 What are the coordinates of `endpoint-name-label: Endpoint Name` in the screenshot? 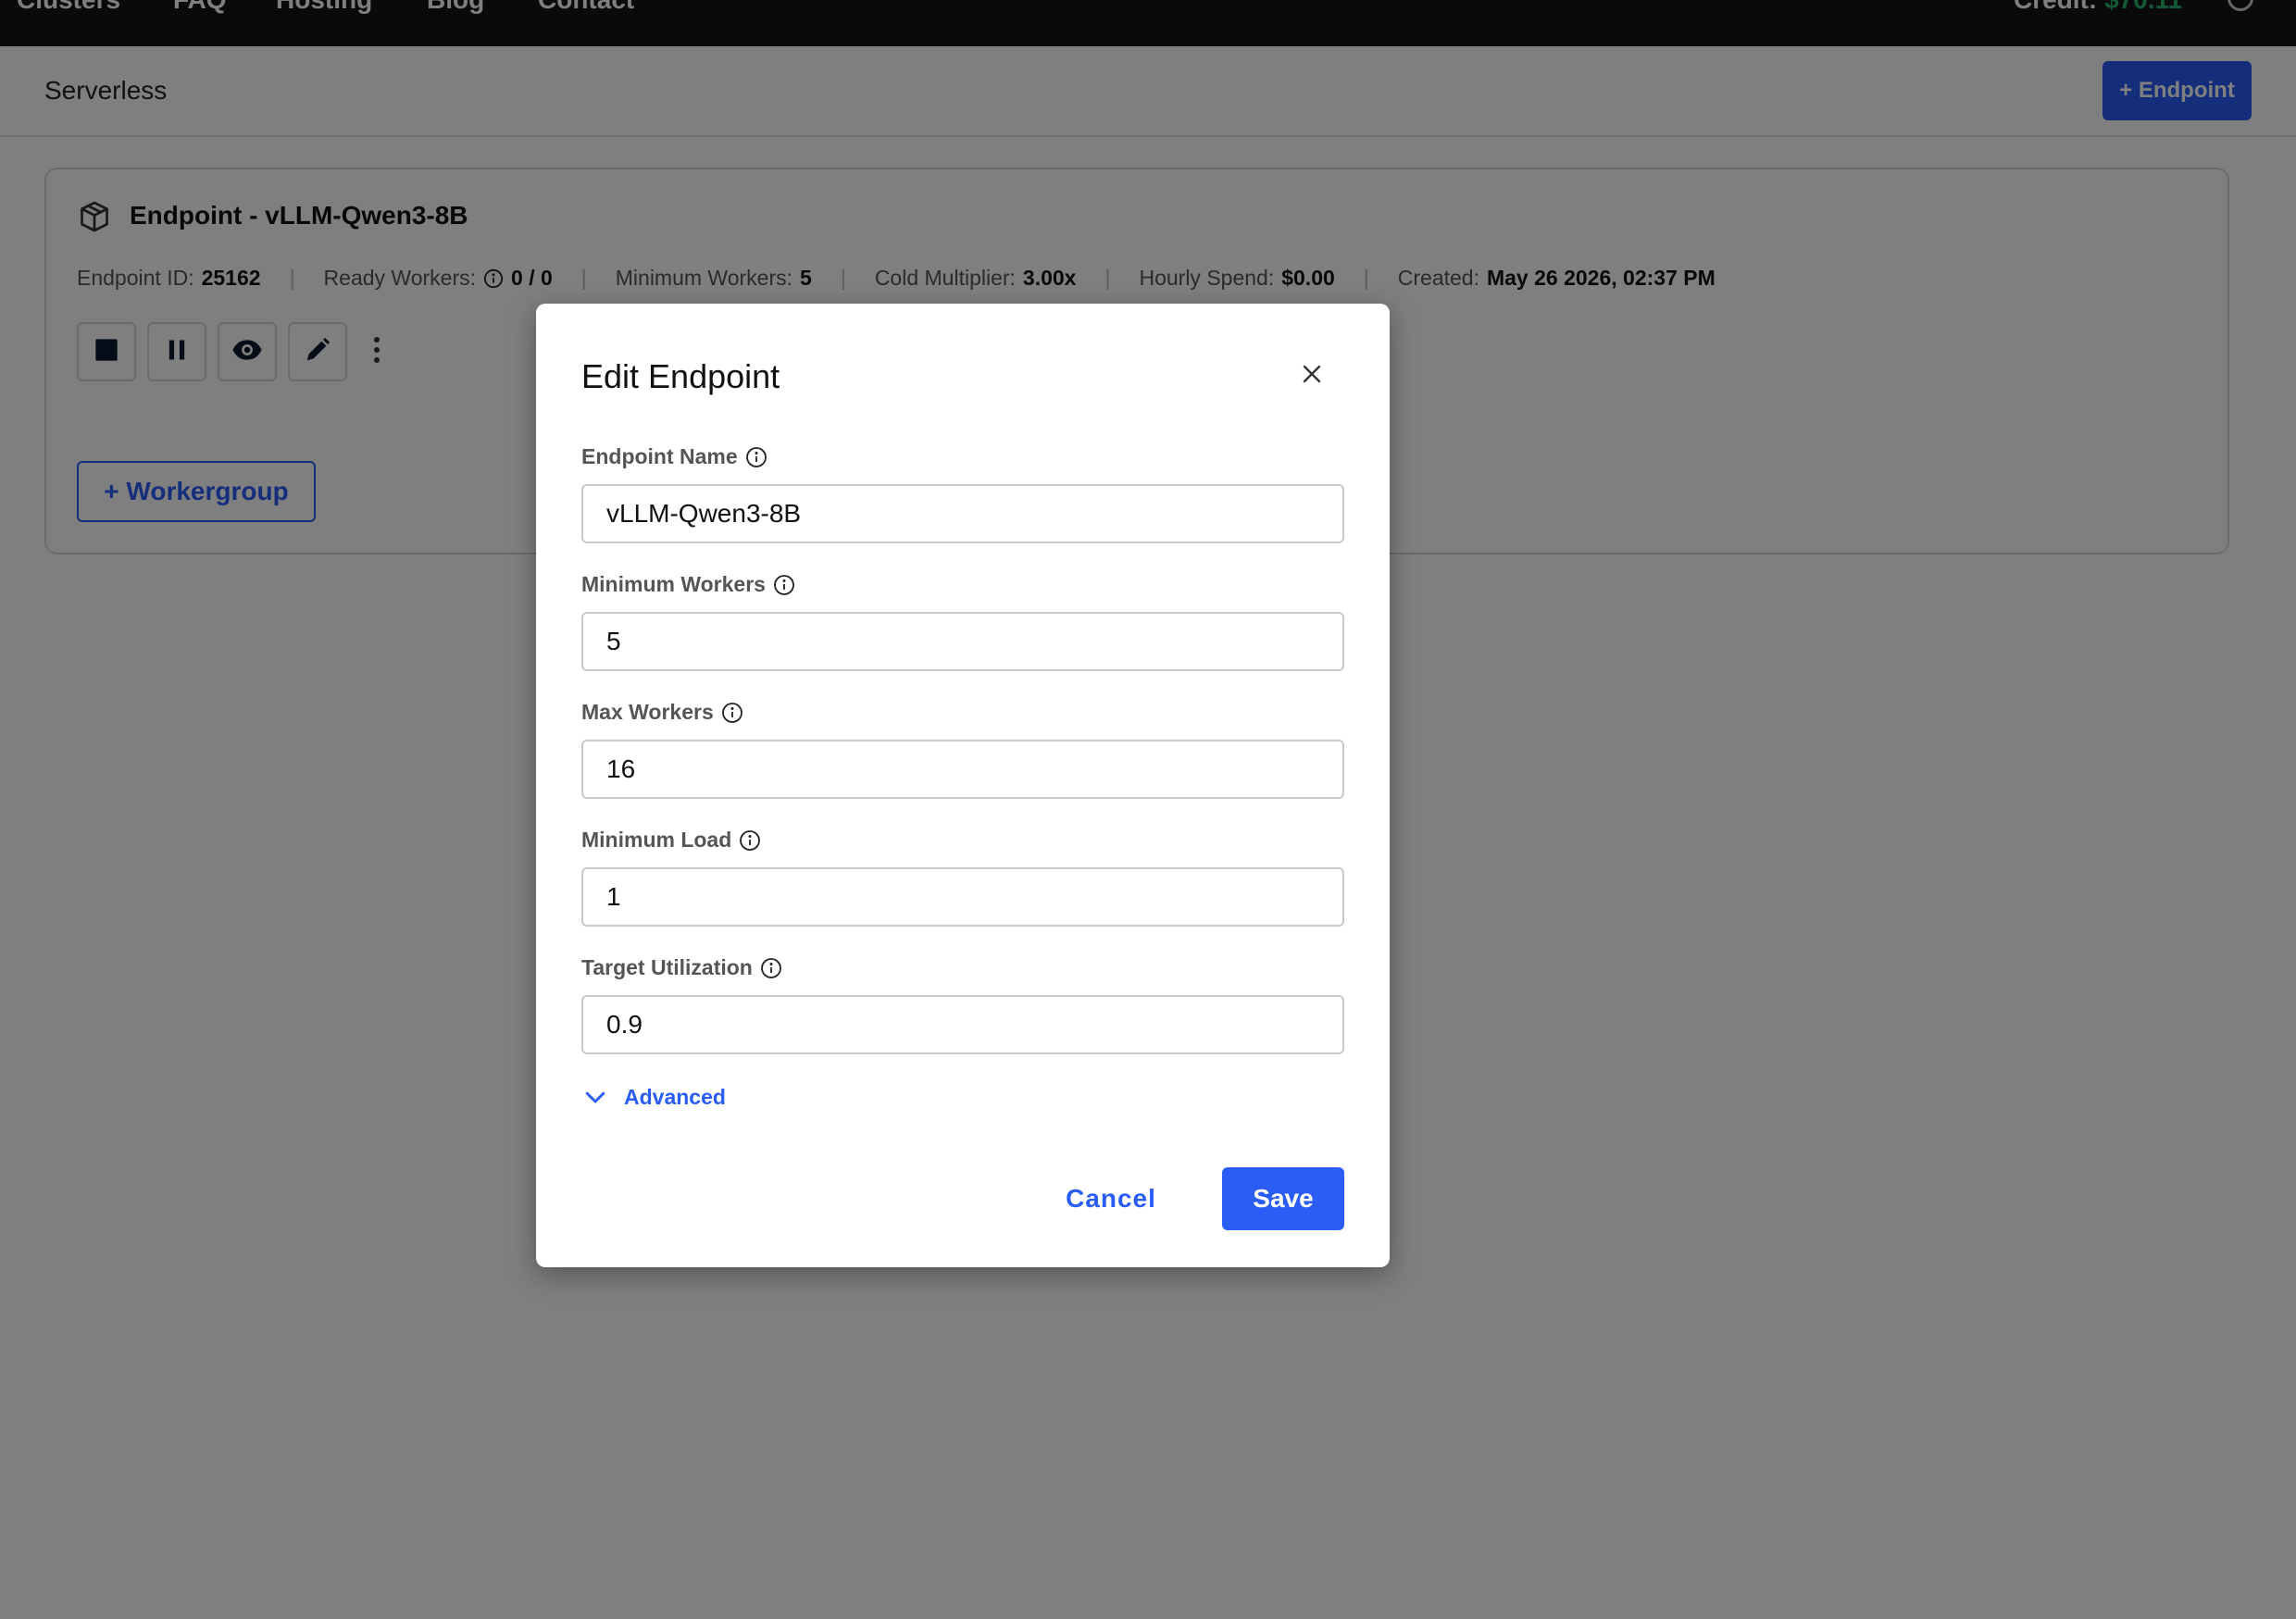 It's located at (674, 457).